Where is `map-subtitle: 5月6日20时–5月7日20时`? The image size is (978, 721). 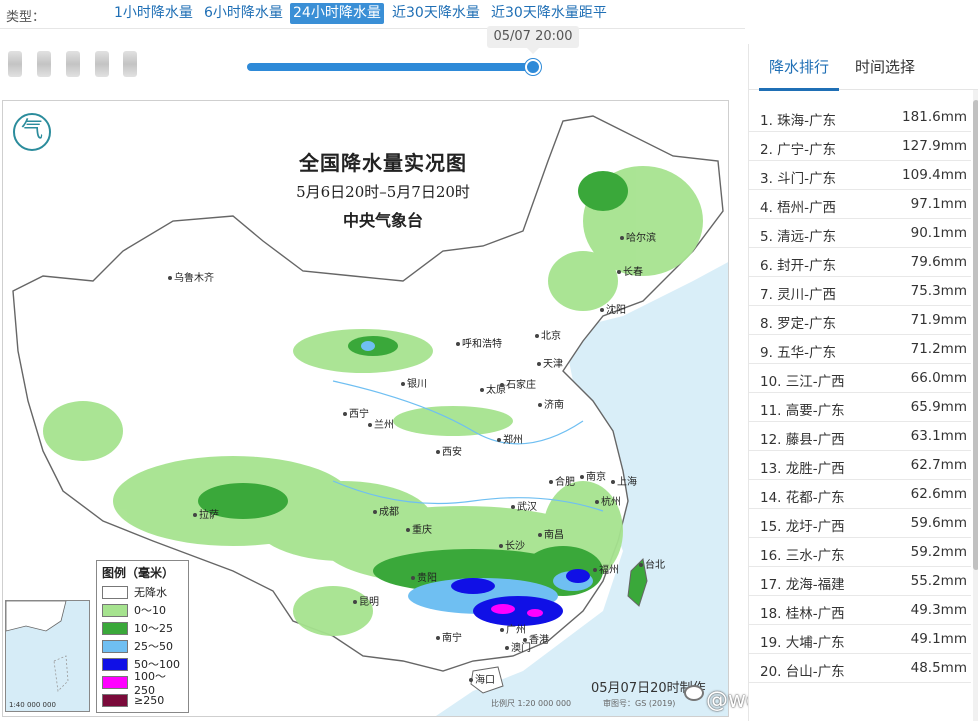
map-subtitle: 5月6日20时–5月7日20时 is located at coordinates (383, 192).